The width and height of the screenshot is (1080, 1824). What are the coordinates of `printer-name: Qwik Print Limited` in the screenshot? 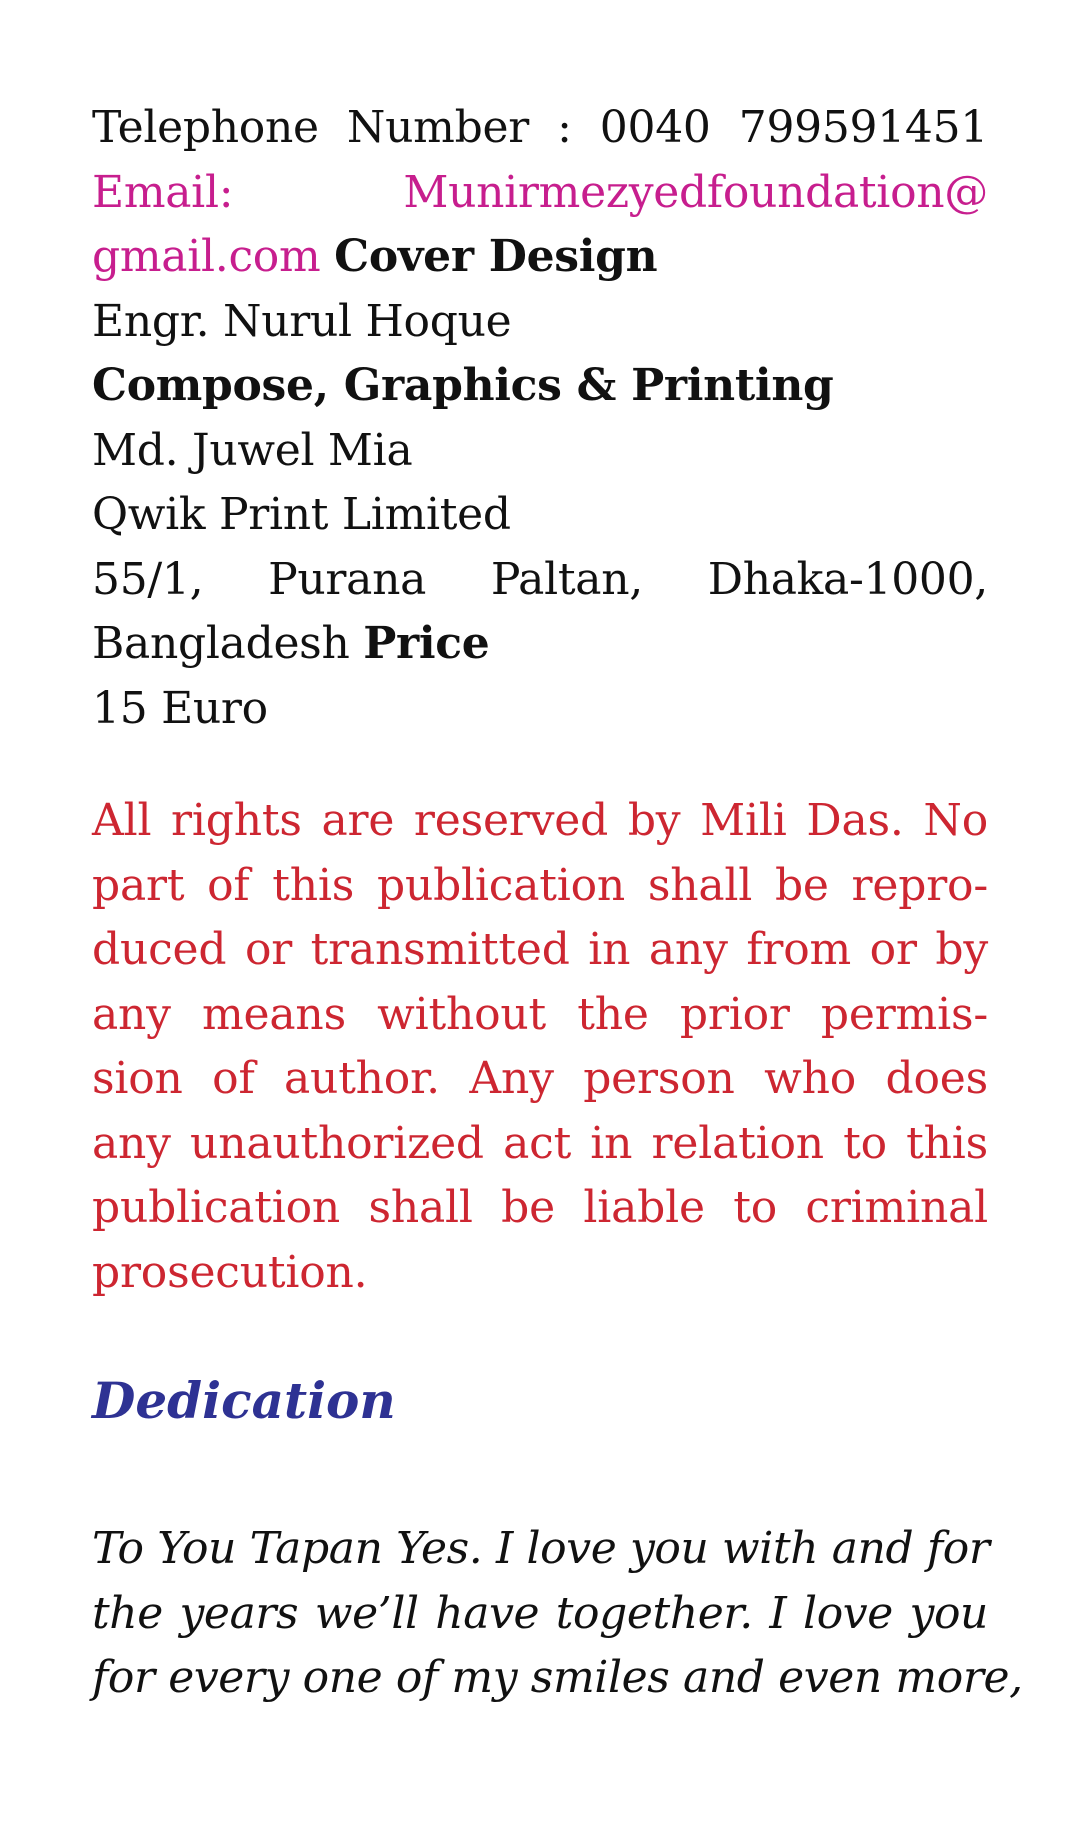 It's located at (301, 514).